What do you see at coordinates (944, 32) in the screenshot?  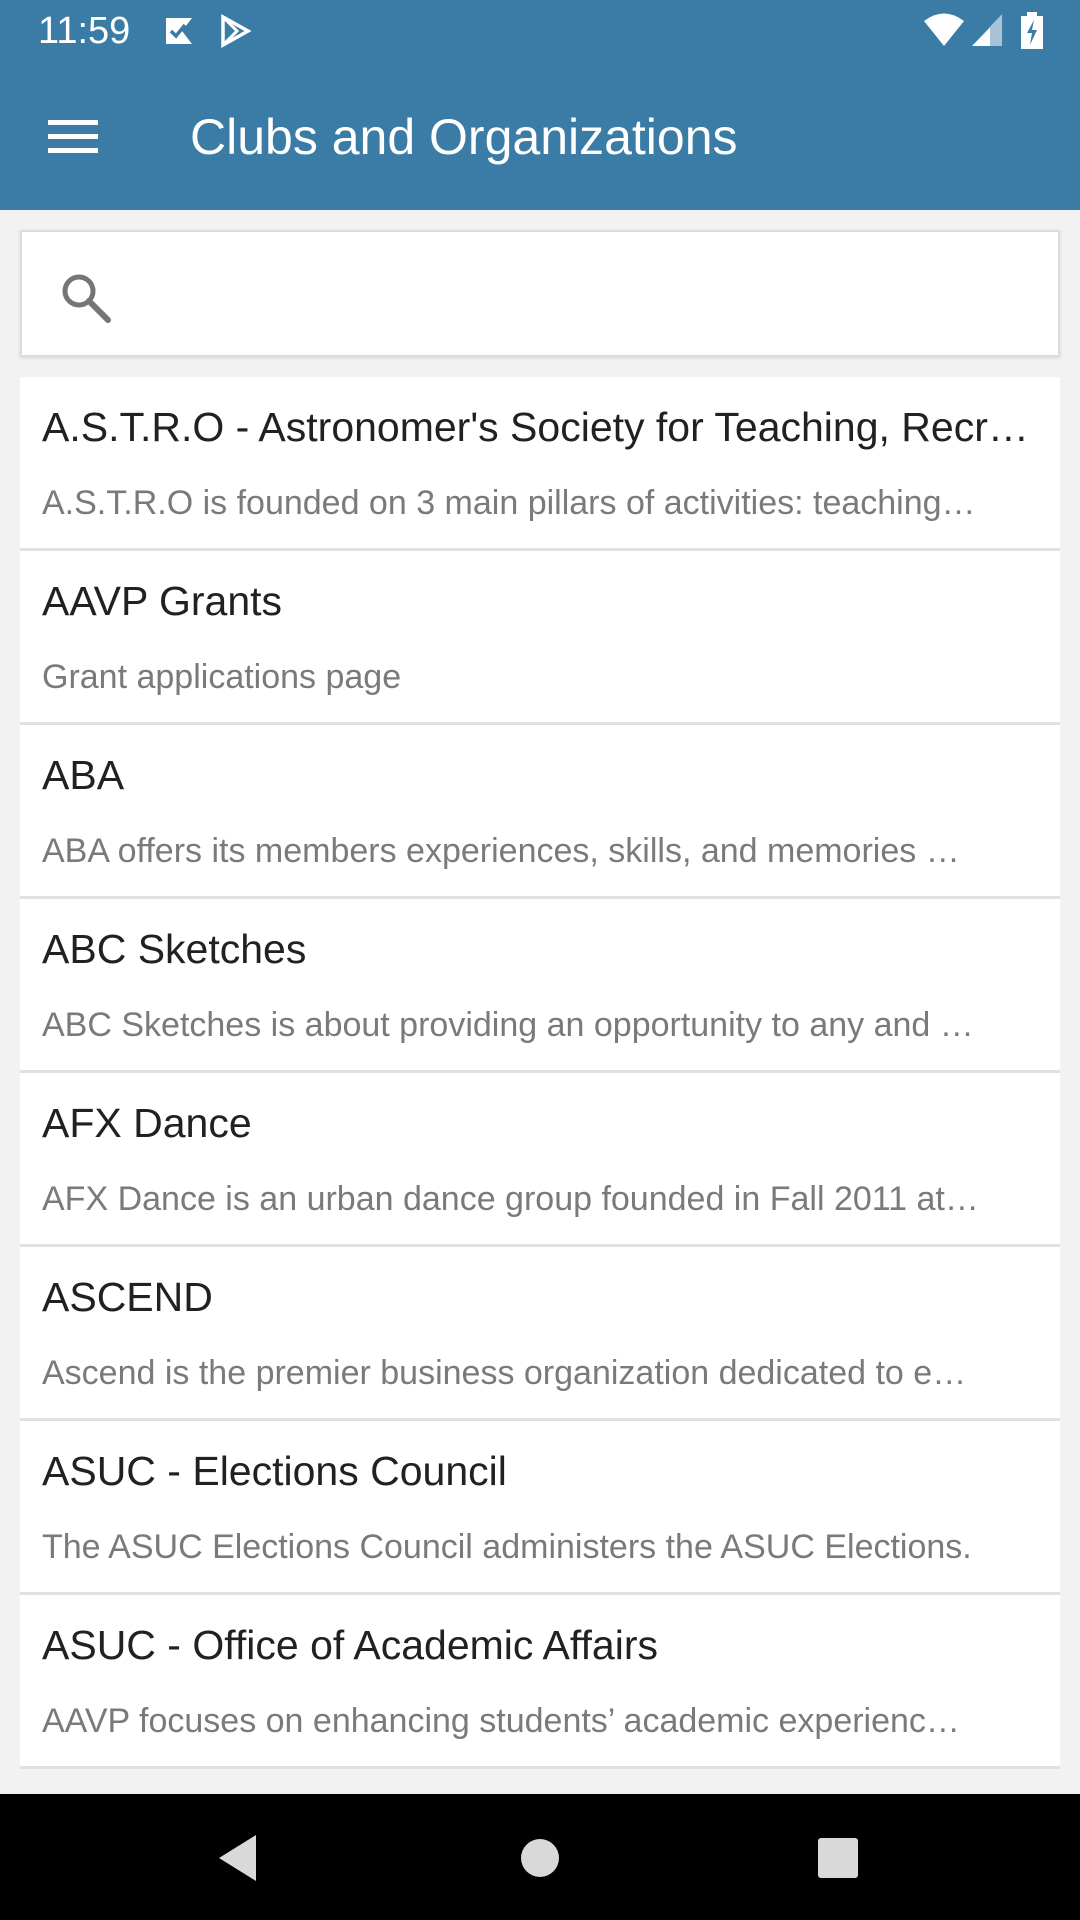 I see `wifi-icon` at bounding box center [944, 32].